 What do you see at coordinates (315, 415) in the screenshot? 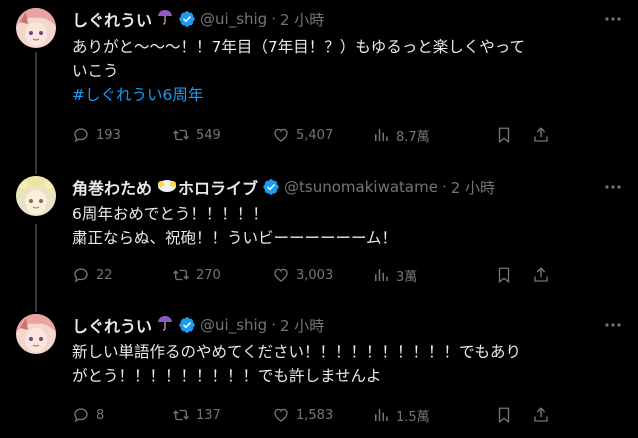
I see `like-count: 1,583` at bounding box center [315, 415].